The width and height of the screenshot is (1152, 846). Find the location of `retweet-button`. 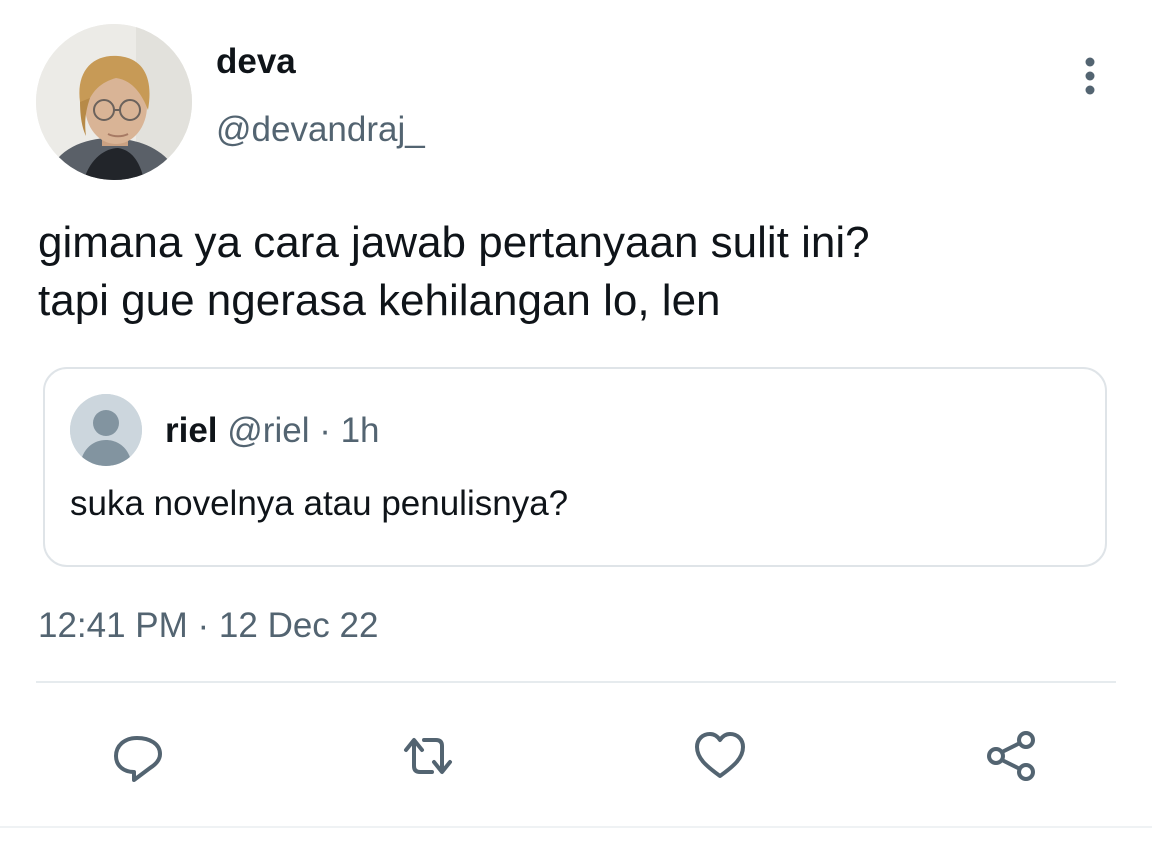

retweet-button is located at coordinates (428, 756).